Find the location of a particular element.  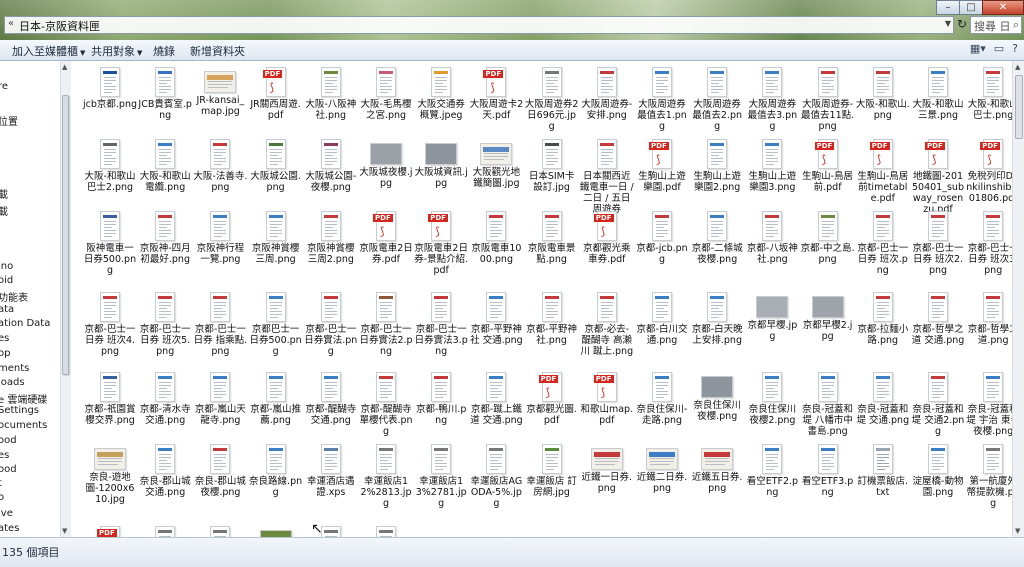

file-item: 京都-巴士一日券實法.png is located at coordinates (331, 321).